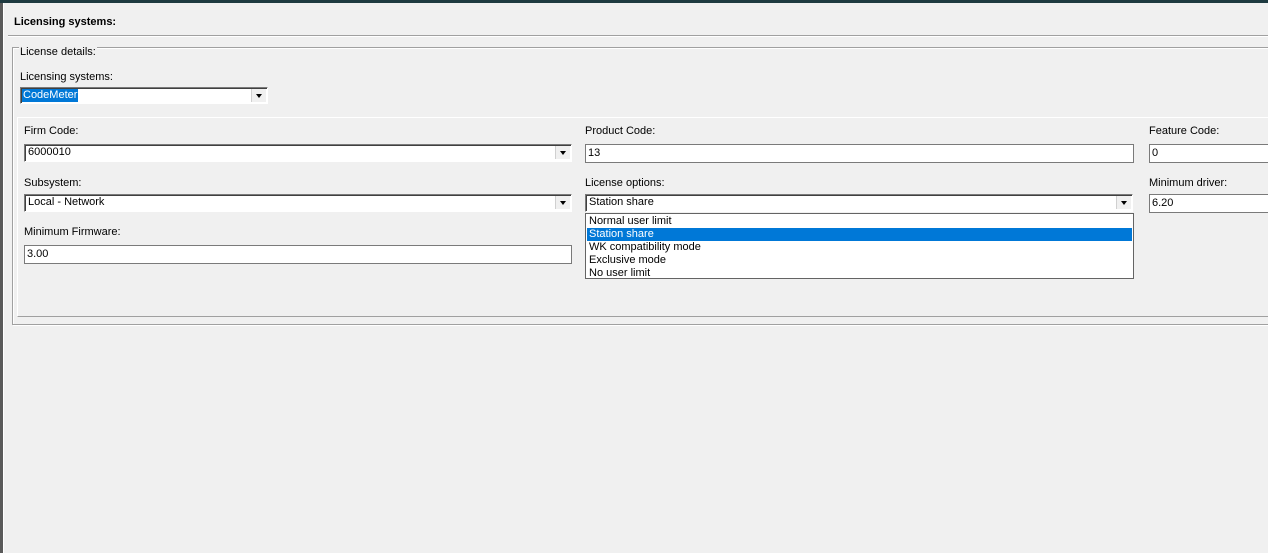 Image resolution: width=1268 pixels, height=553 pixels. I want to click on header-divider, so click(638, 36).